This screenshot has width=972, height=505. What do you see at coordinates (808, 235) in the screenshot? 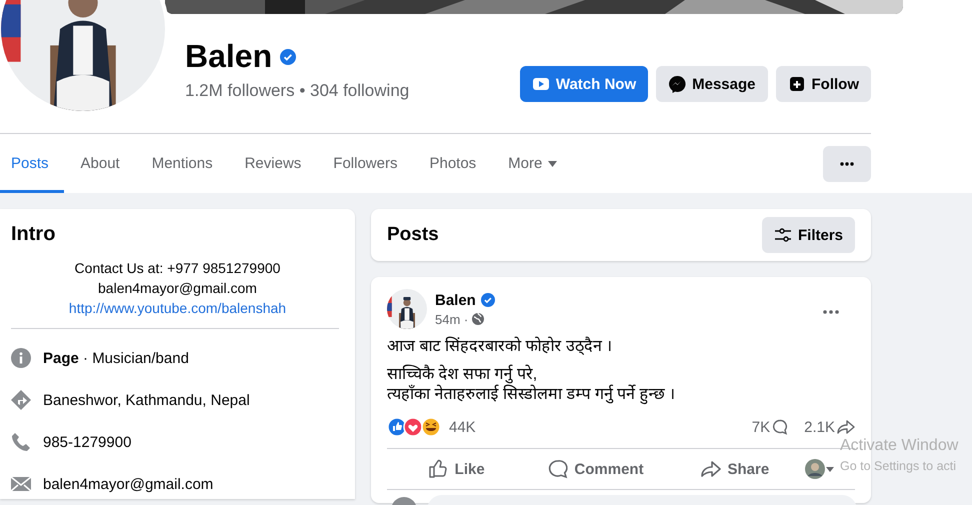
I see `filters-button: Filters` at bounding box center [808, 235].